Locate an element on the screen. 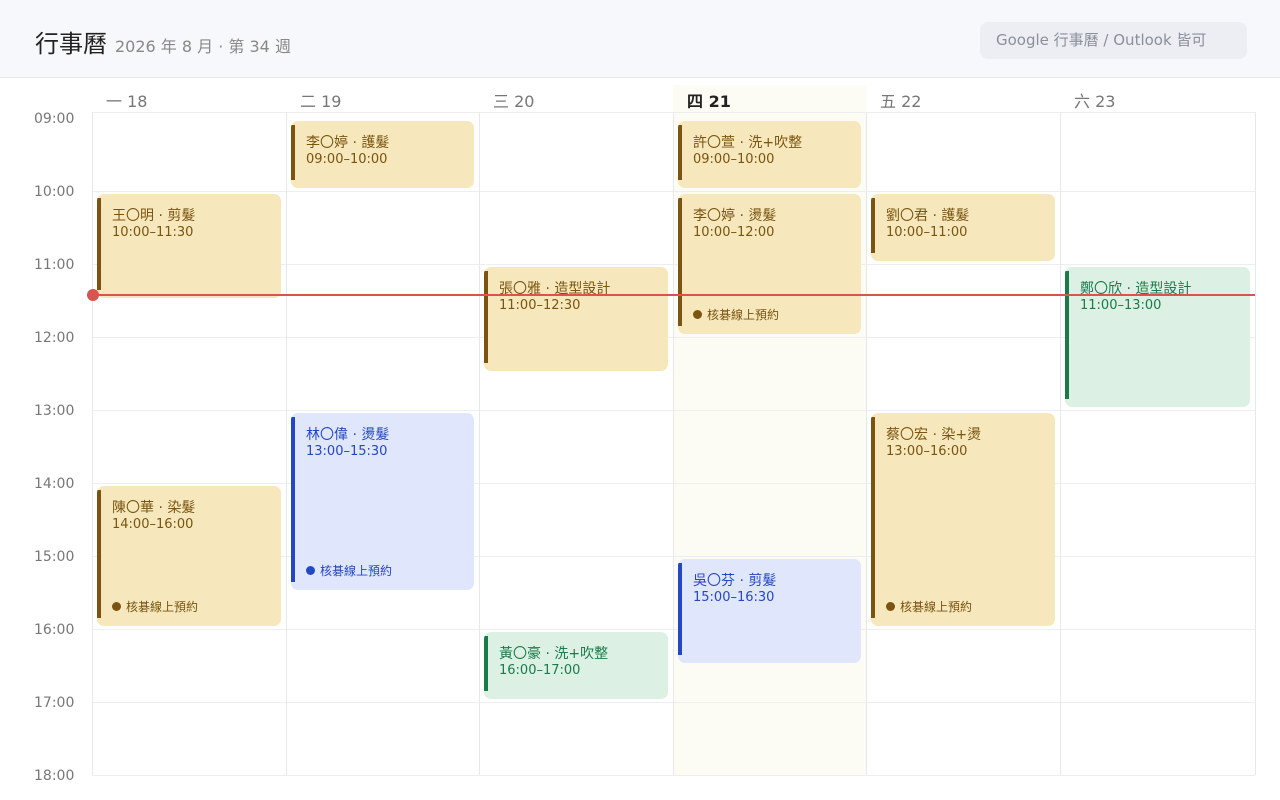  appointment-event: 吳〇芬 · 剪髮 15:00–16:30 is located at coordinates (769, 611).